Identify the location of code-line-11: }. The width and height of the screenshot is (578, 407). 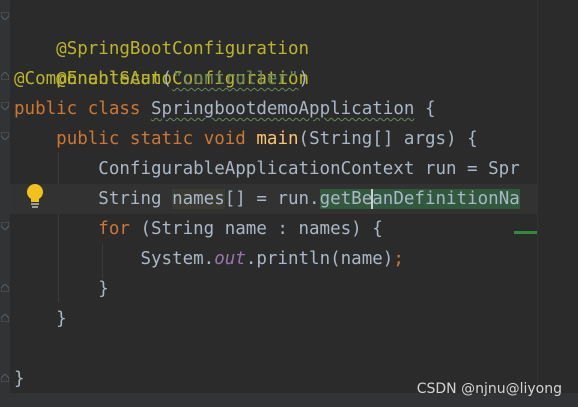
(40, 319).